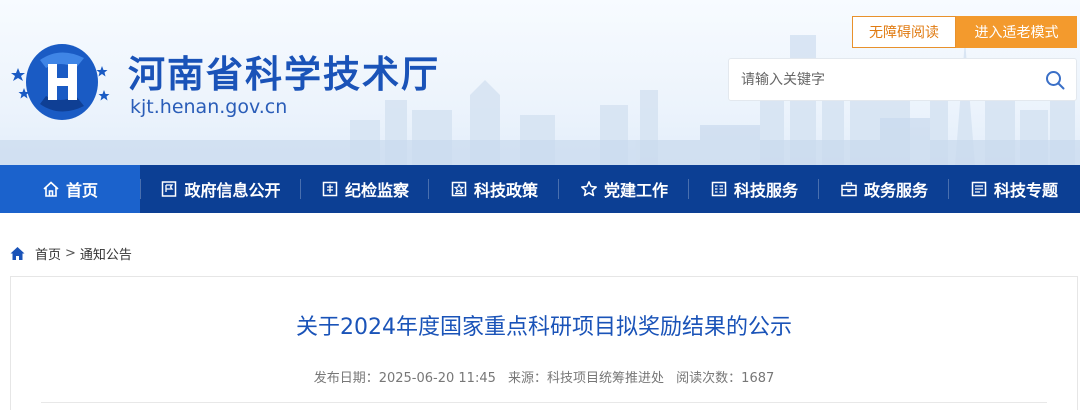  What do you see at coordinates (404, 378) in the screenshot?
I see `publish-date: 发布日期：2025-06-20 11:45` at bounding box center [404, 378].